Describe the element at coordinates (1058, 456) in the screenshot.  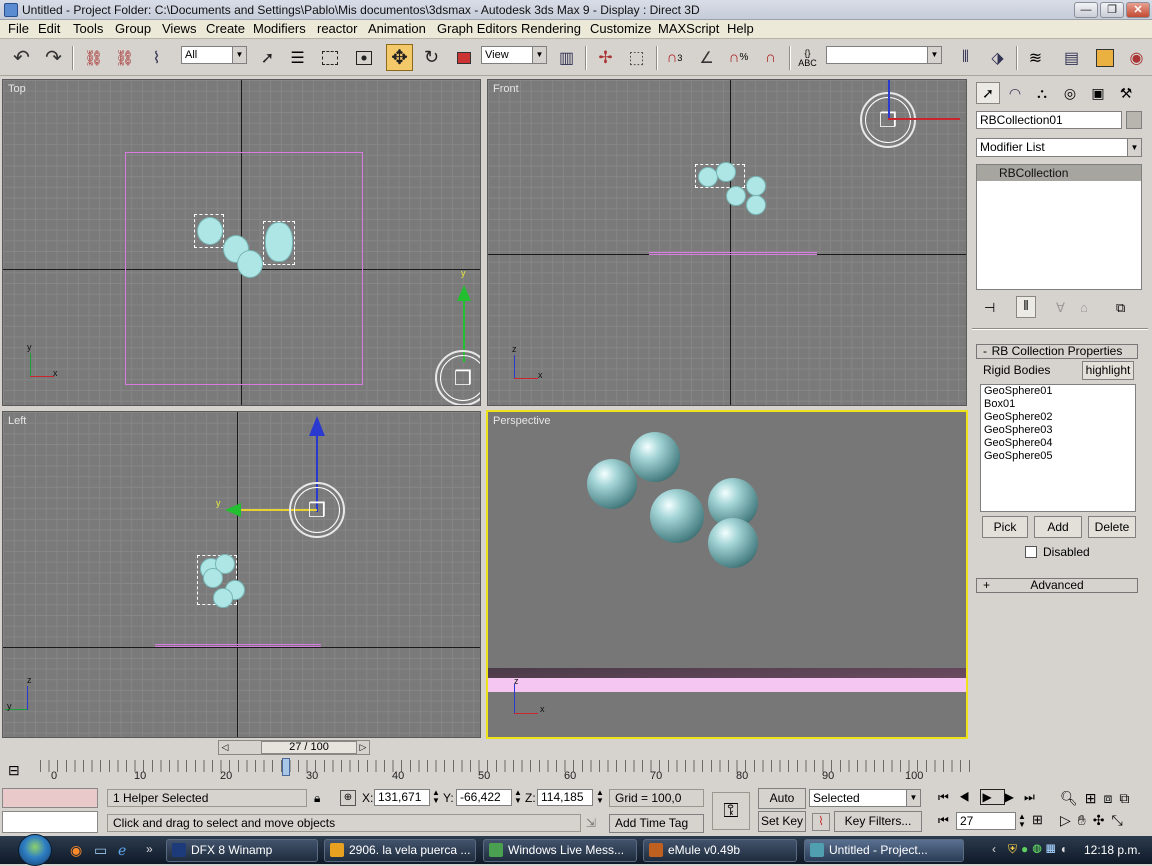
I see `list-item: GeoSphere05` at that location.